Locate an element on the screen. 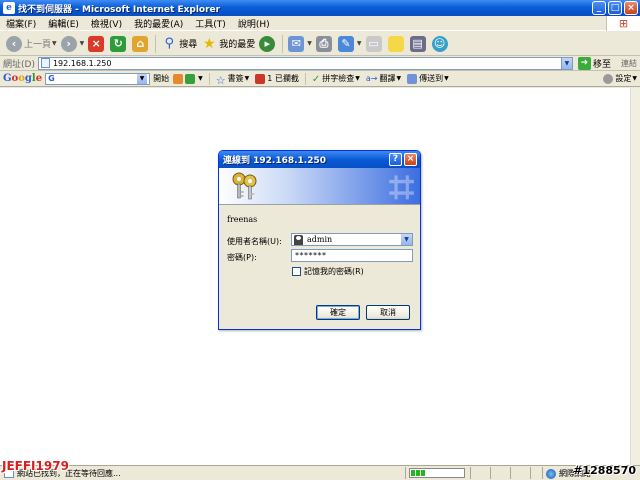  password-label: 密碼(P): is located at coordinates (242, 257).